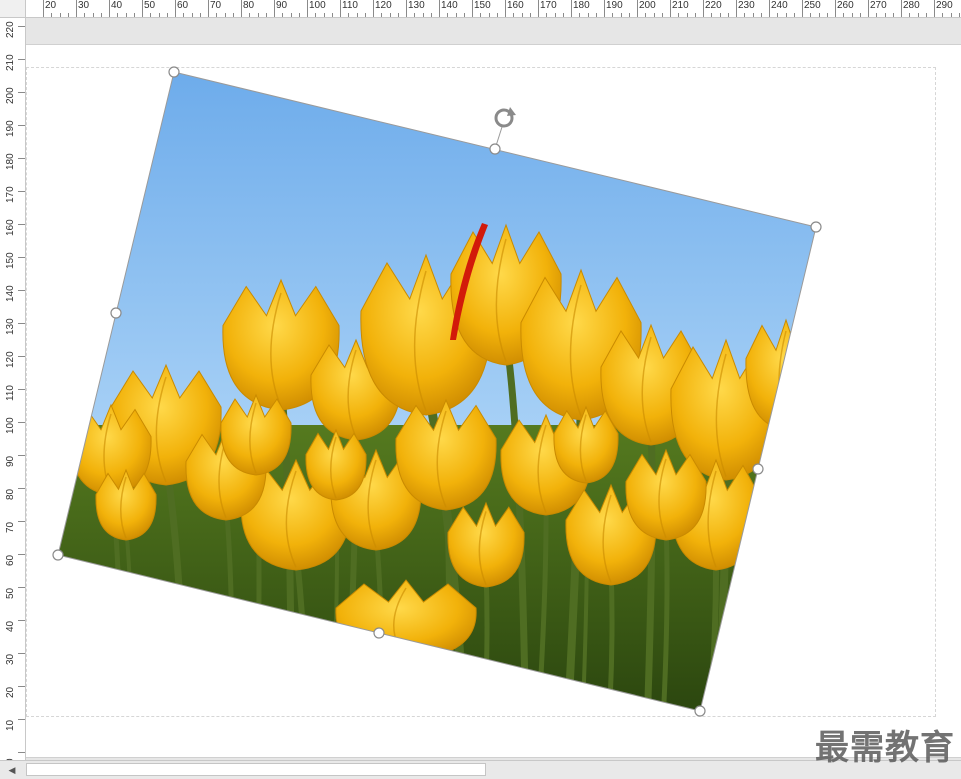 The height and width of the screenshot is (779, 961). Describe the element at coordinates (379, 633) in the screenshot. I see `resize-handle-bottom` at that location.